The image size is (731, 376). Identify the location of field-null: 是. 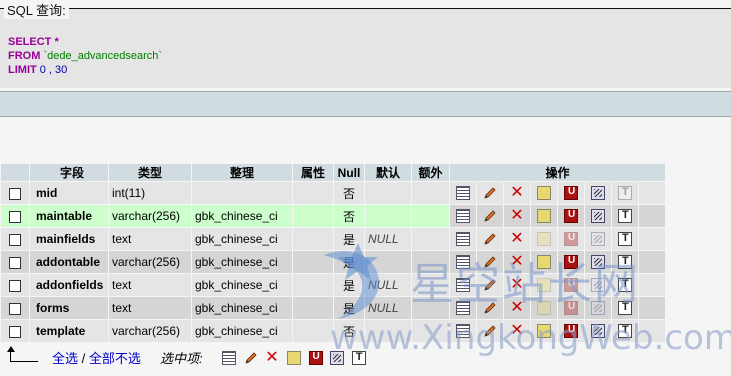
(349, 308).